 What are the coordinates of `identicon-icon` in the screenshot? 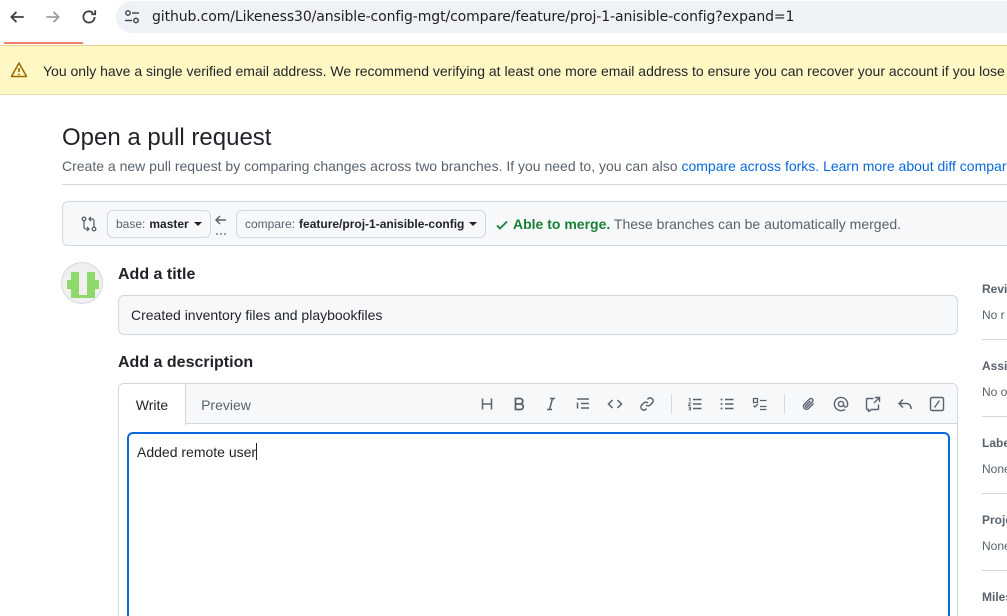 It's located at (82, 283).